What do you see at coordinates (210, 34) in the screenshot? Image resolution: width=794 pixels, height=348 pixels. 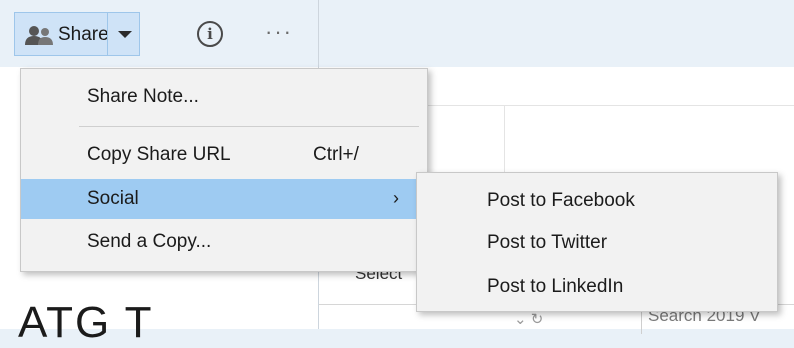 I see `info-icon: i` at bounding box center [210, 34].